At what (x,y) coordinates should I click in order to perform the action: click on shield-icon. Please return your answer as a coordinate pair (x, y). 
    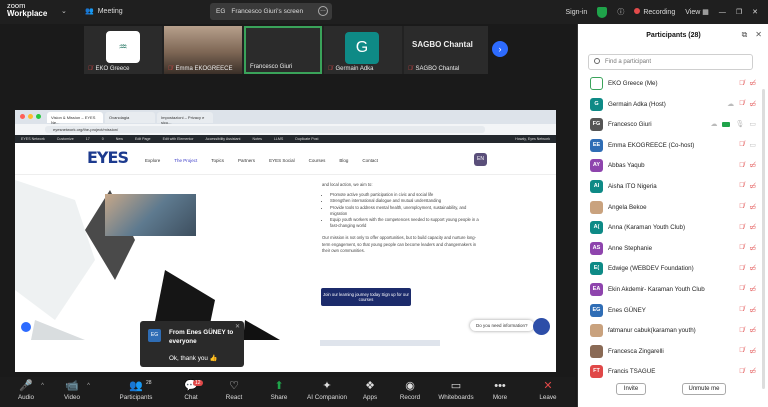
    Looking at the image, I should click on (602, 12).